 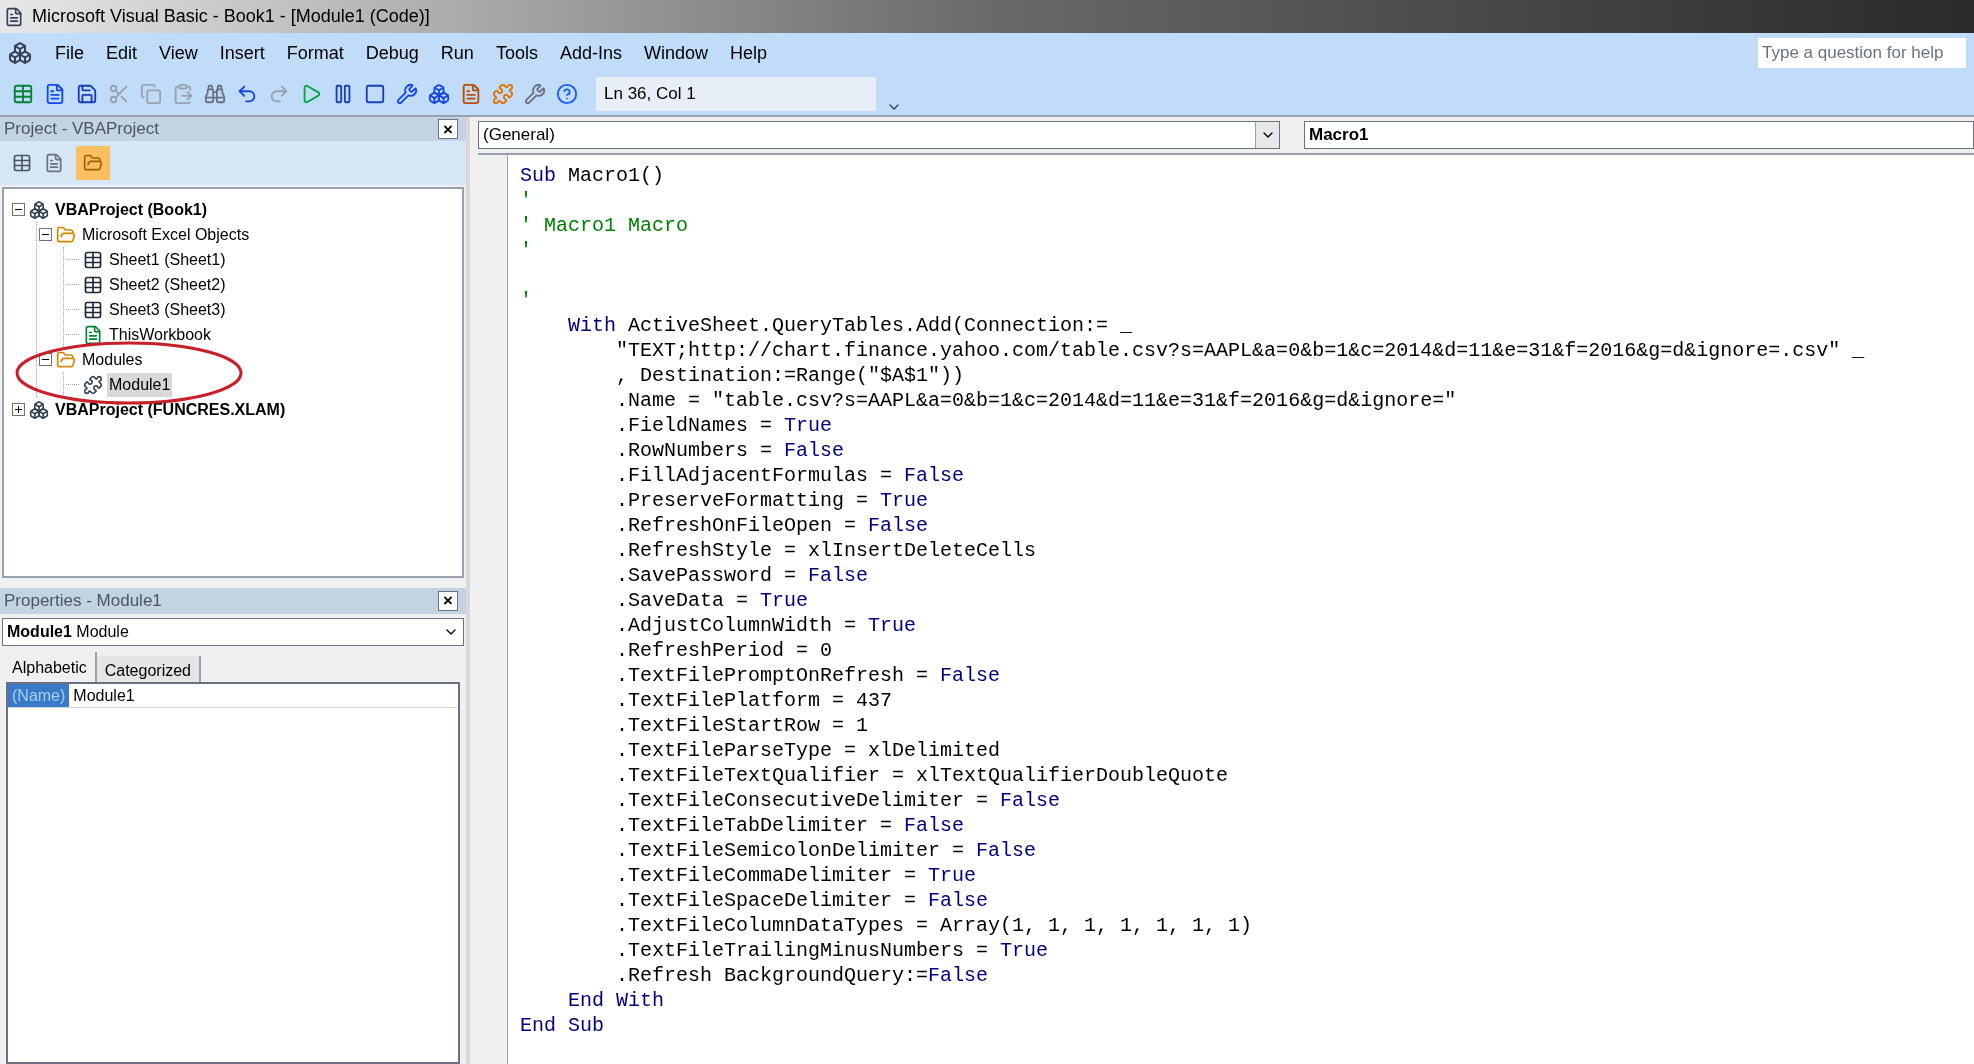 What do you see at coordinates (160, 334) in the screenshot?
I see `tree-item: ThisWorkbook` at bounding box center [160, 334].